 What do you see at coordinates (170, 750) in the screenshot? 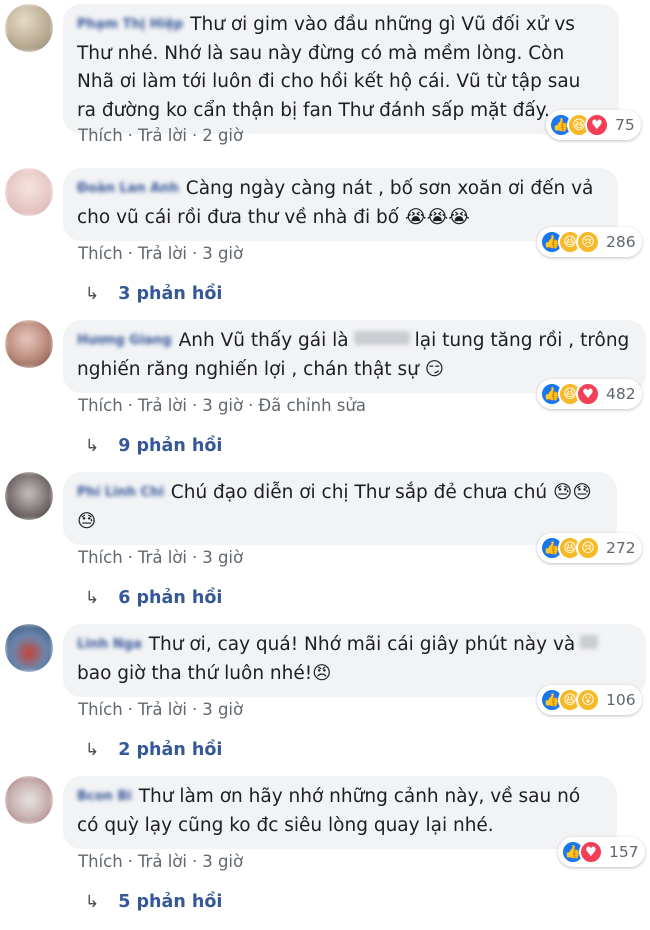
I see `replies-count: 2 phản hồi` at bounding box center [170, 750].